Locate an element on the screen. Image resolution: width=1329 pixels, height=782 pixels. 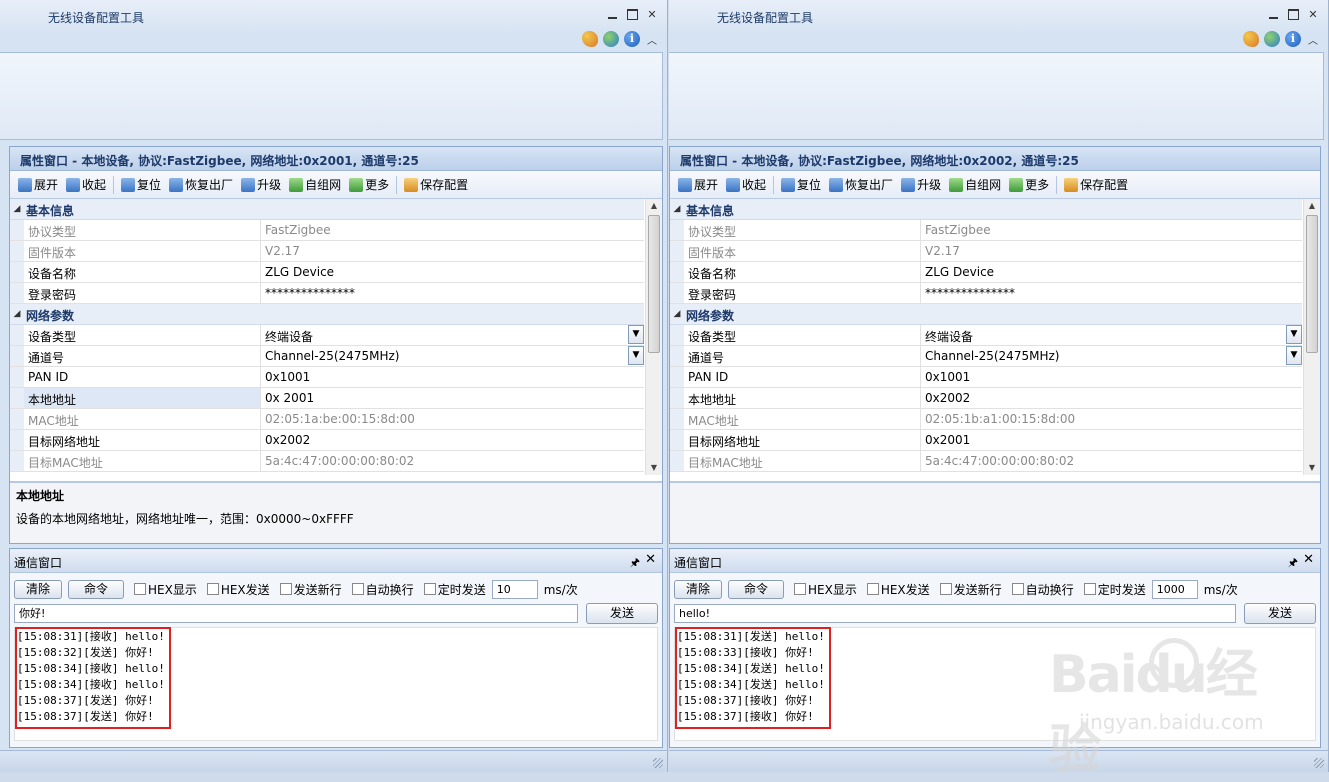
send-newline-checkbox: 发送新行 is located at coordinates (970, 589).